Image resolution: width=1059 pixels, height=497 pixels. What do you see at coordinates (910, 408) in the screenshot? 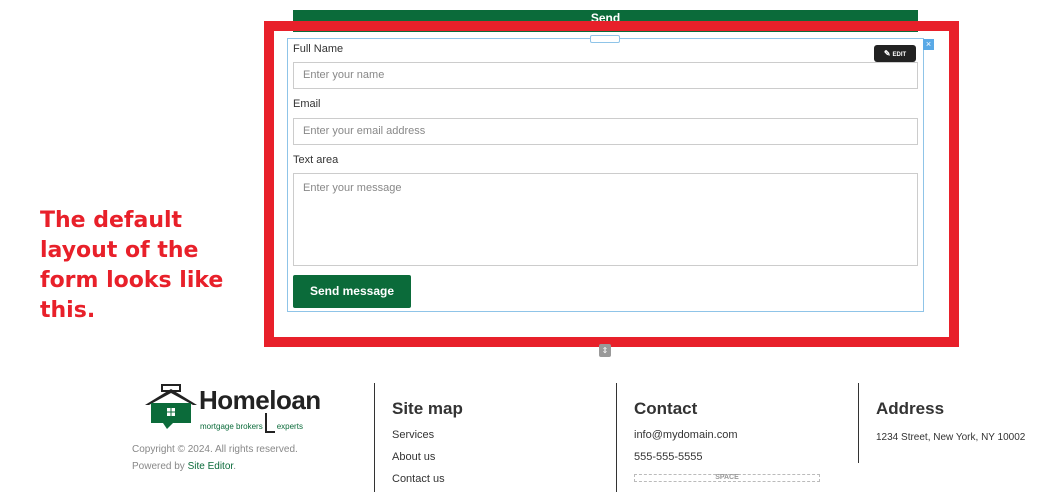
I see `address-title: Address` at bounding box center [910, 408].